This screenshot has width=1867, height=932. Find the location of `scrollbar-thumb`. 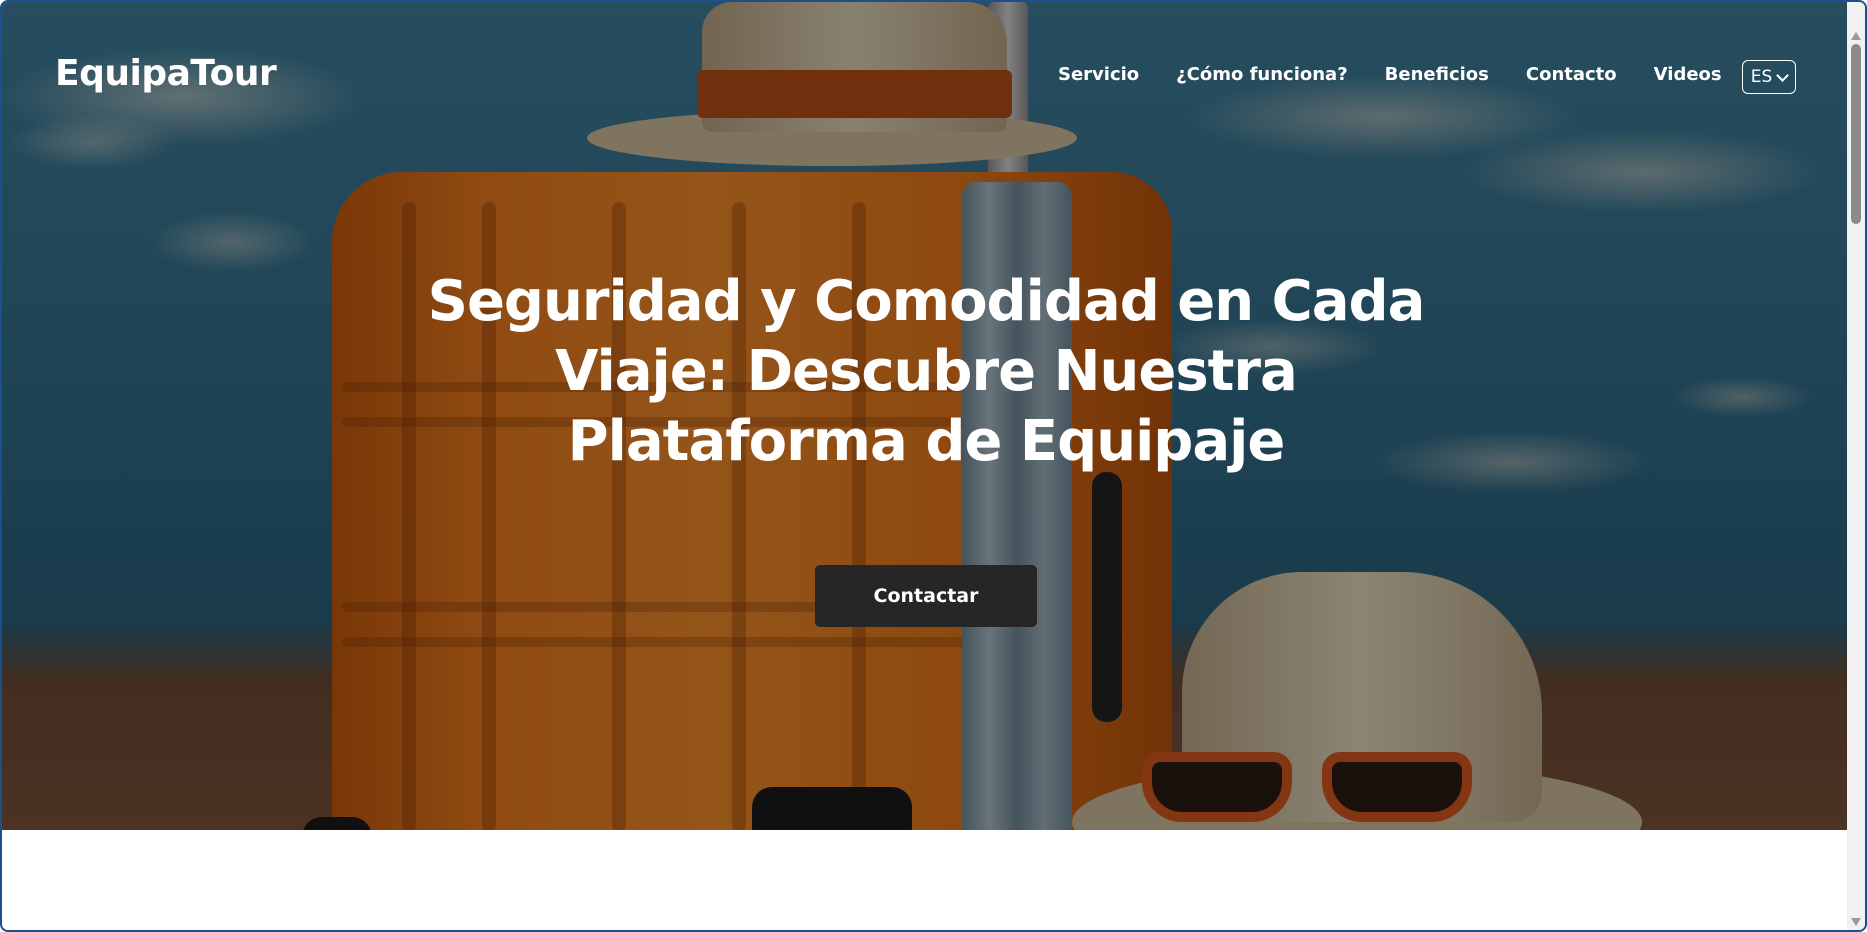

scrollbar-thumb is located at coordinates (1856, 134).